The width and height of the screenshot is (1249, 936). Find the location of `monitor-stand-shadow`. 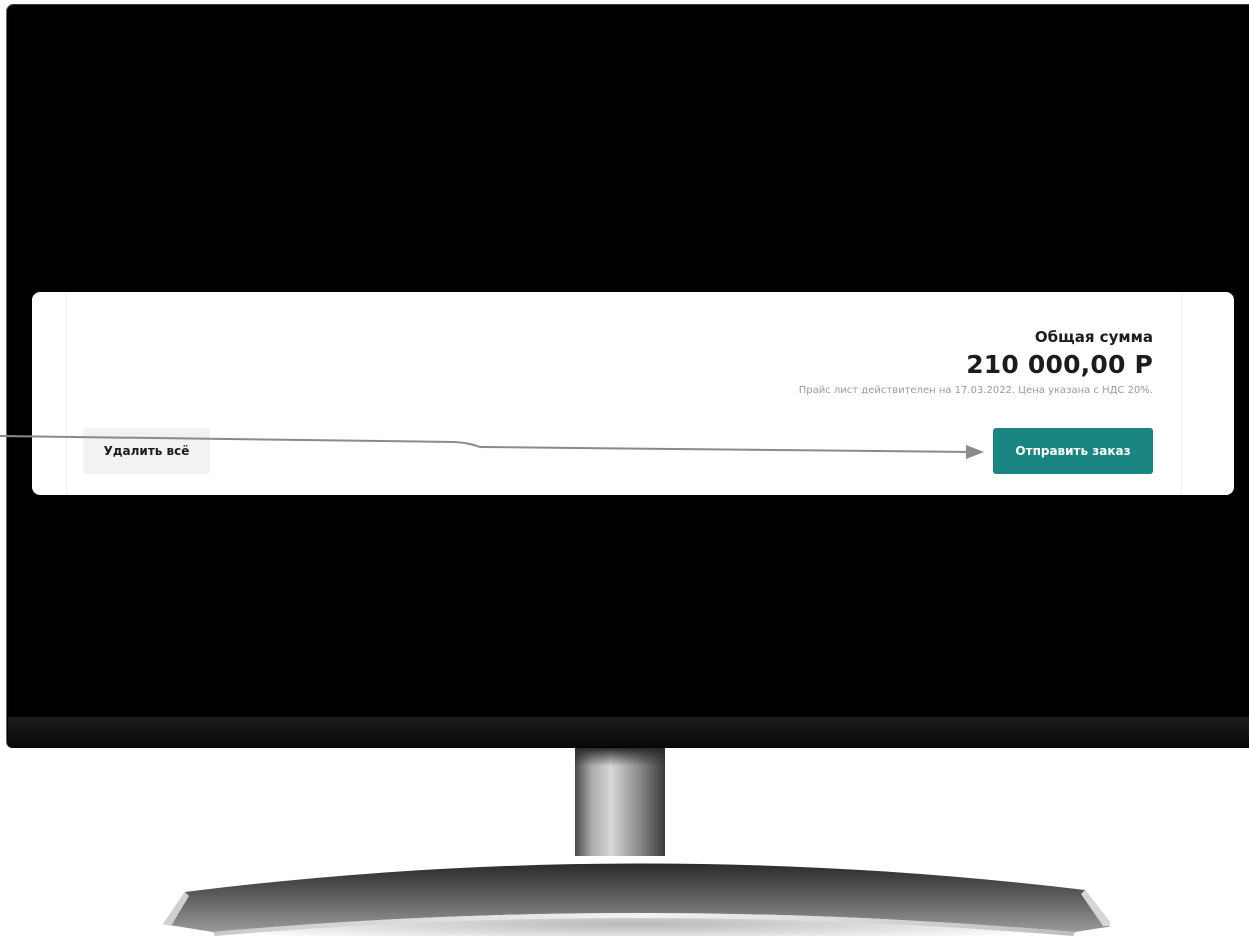

monitor-stand-shadow is located at coordinates (620, 757).